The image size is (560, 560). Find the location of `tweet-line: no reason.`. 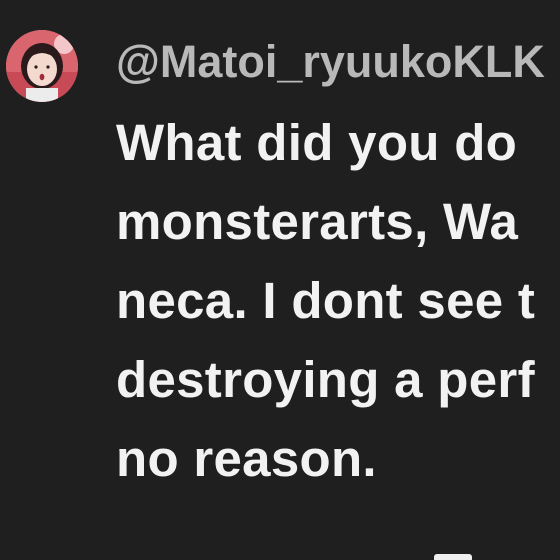

tweet-line: no reason. is located at coordinates (246, 458).